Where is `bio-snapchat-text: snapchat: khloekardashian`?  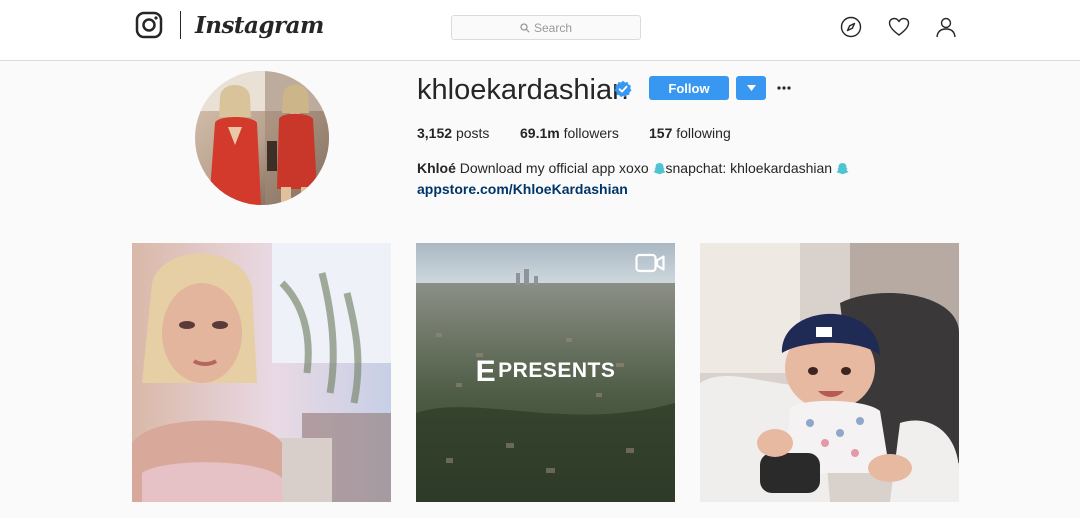 bio-snapchat-text: snapchat: khloekardashian is located at coordinates (749, 168).